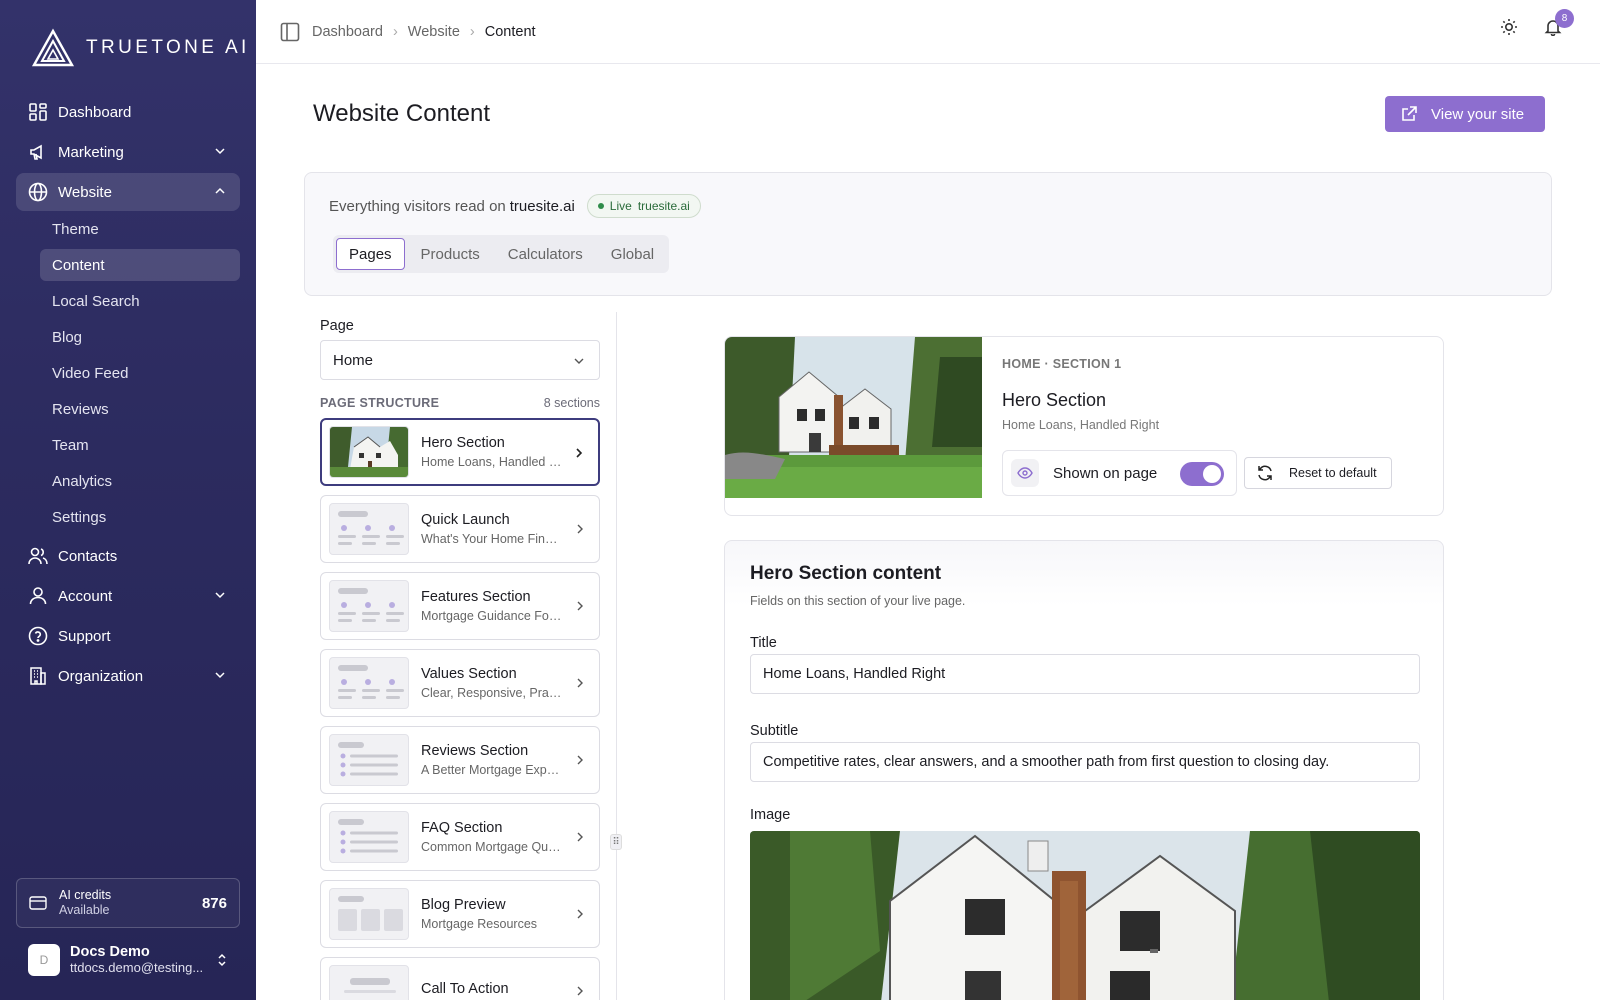  Describe the element at coordinates (214, 903) in the screenshot. I see `credits-value: 876` at that location.